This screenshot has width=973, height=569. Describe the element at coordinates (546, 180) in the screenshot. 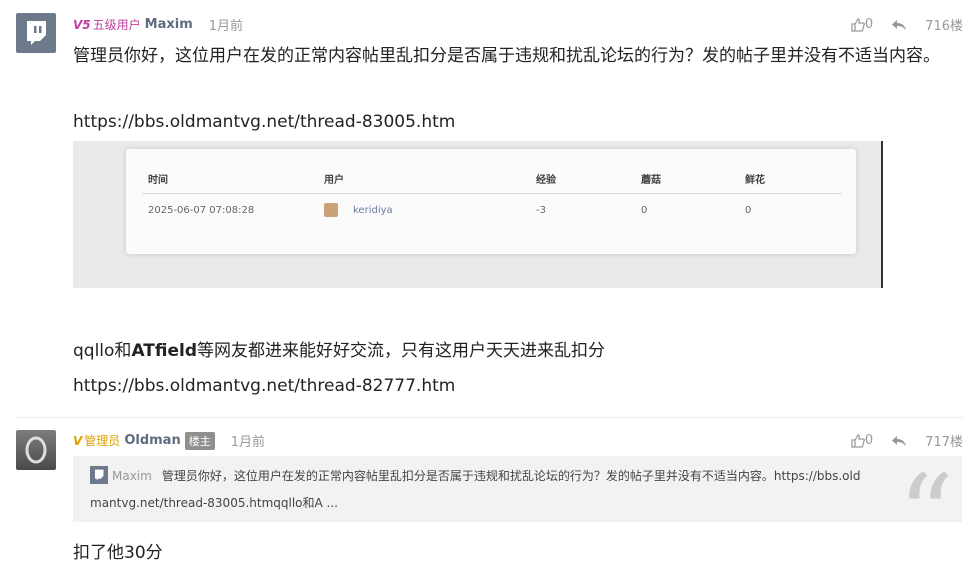

I see `col-exp: 经验` at that location.